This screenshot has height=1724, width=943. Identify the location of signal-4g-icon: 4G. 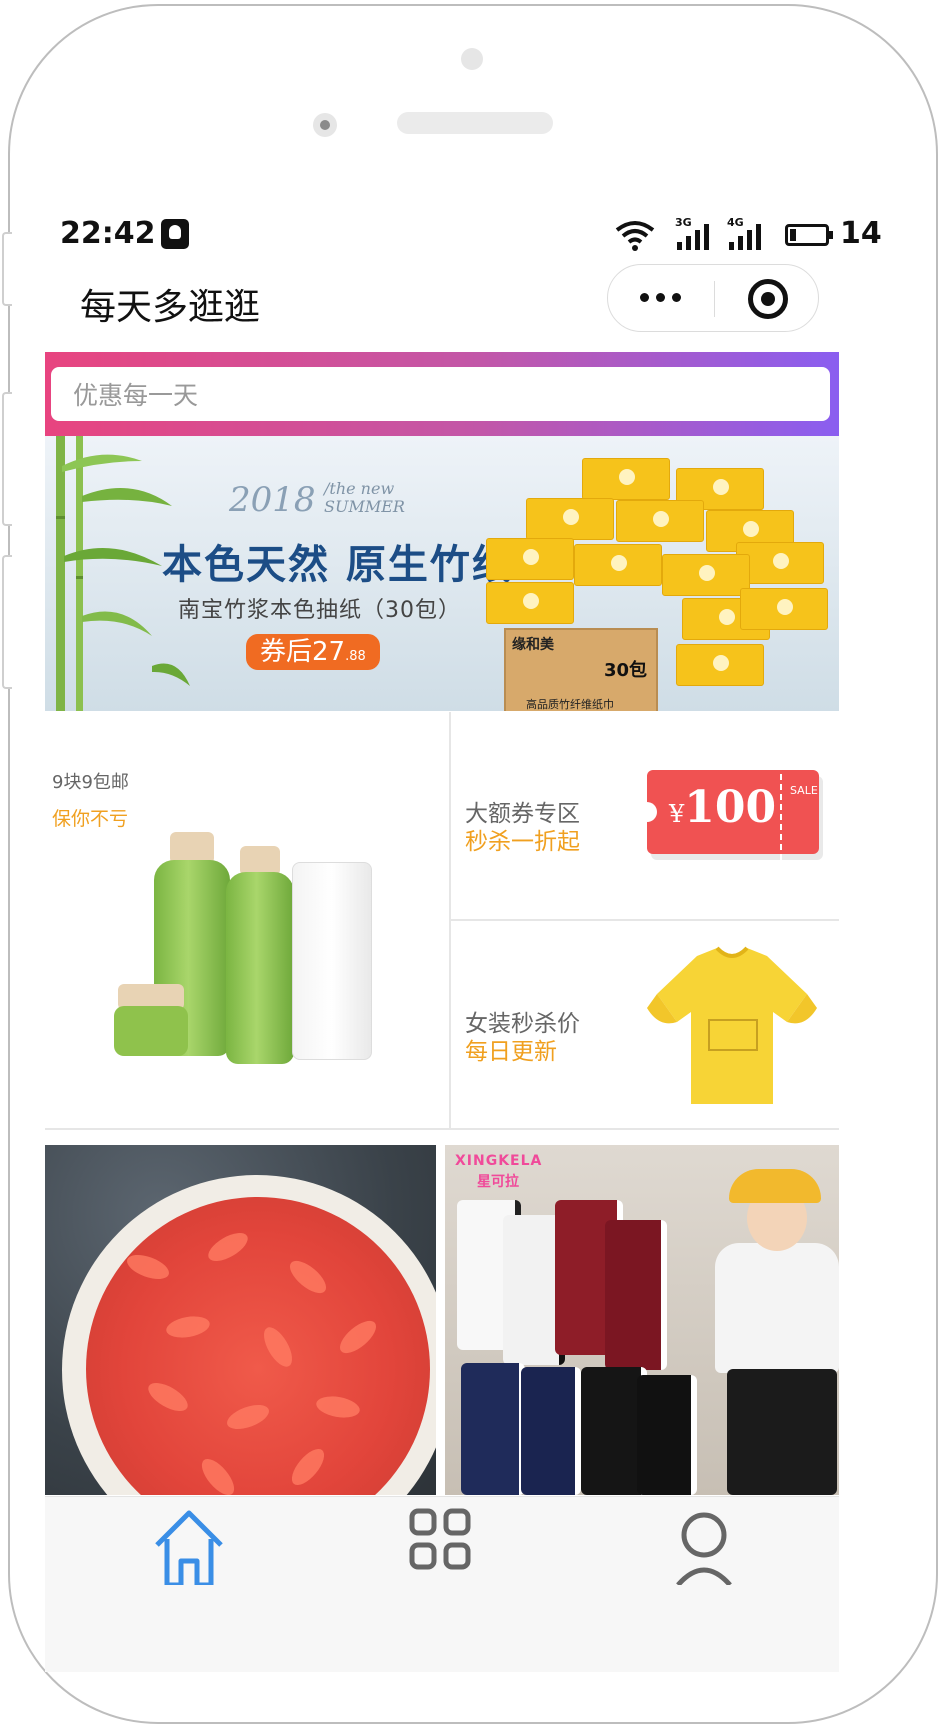
(747, 234).